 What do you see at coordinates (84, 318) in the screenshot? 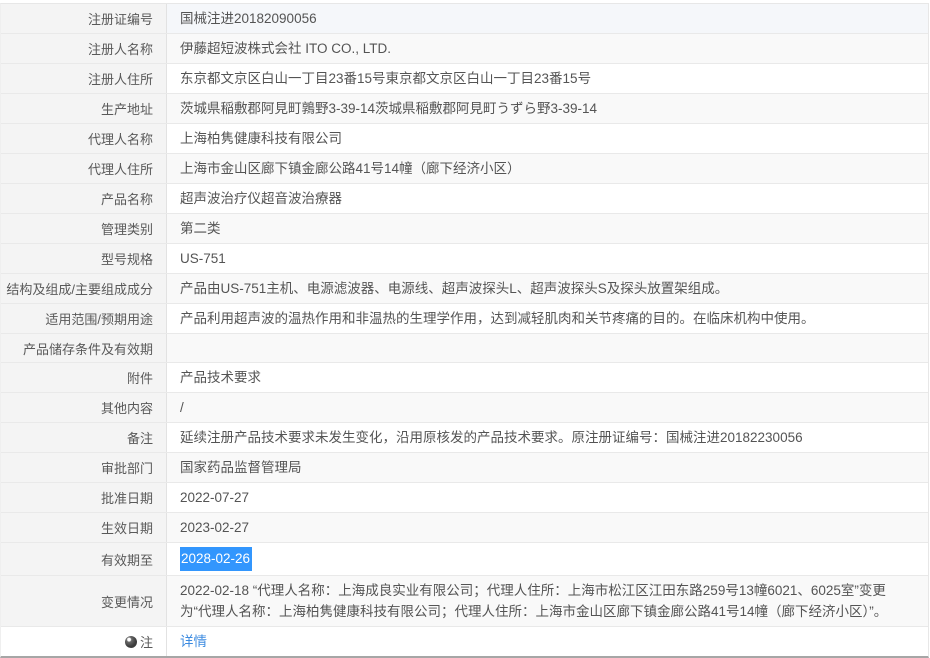
I see `row-label: 适用范围/预期用途` at bounding box center [84, 318].